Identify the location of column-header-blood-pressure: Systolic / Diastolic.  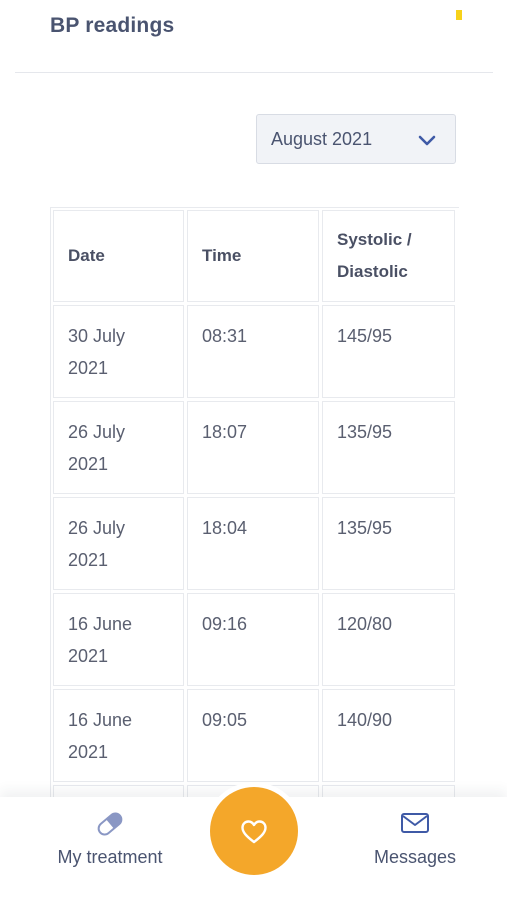
(388, 256).